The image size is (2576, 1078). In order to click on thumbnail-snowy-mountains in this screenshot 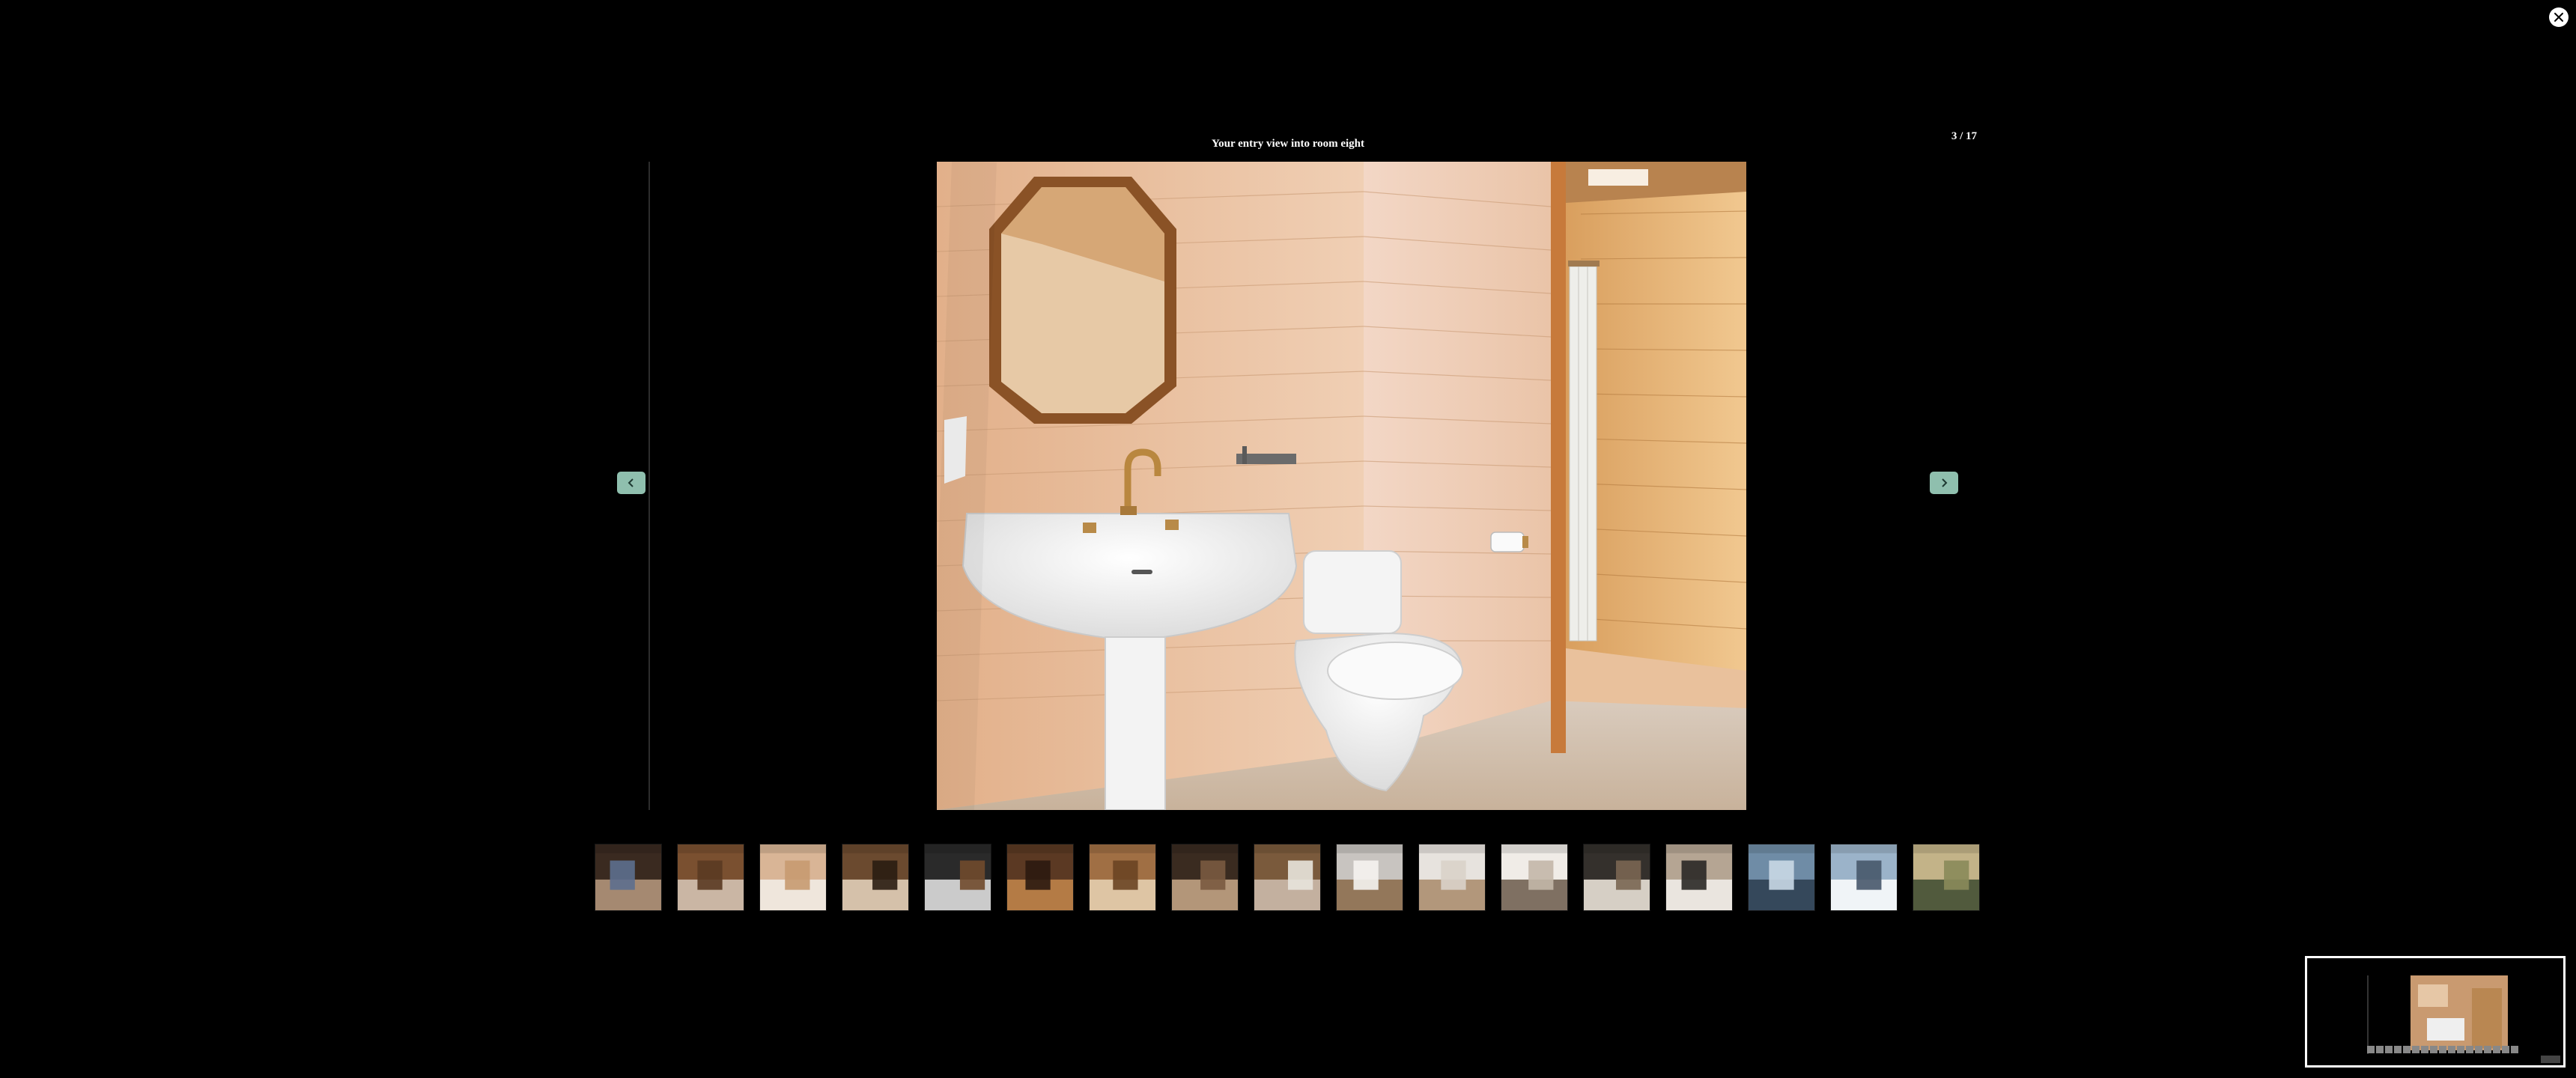, I will do `click(1864, 877)`.